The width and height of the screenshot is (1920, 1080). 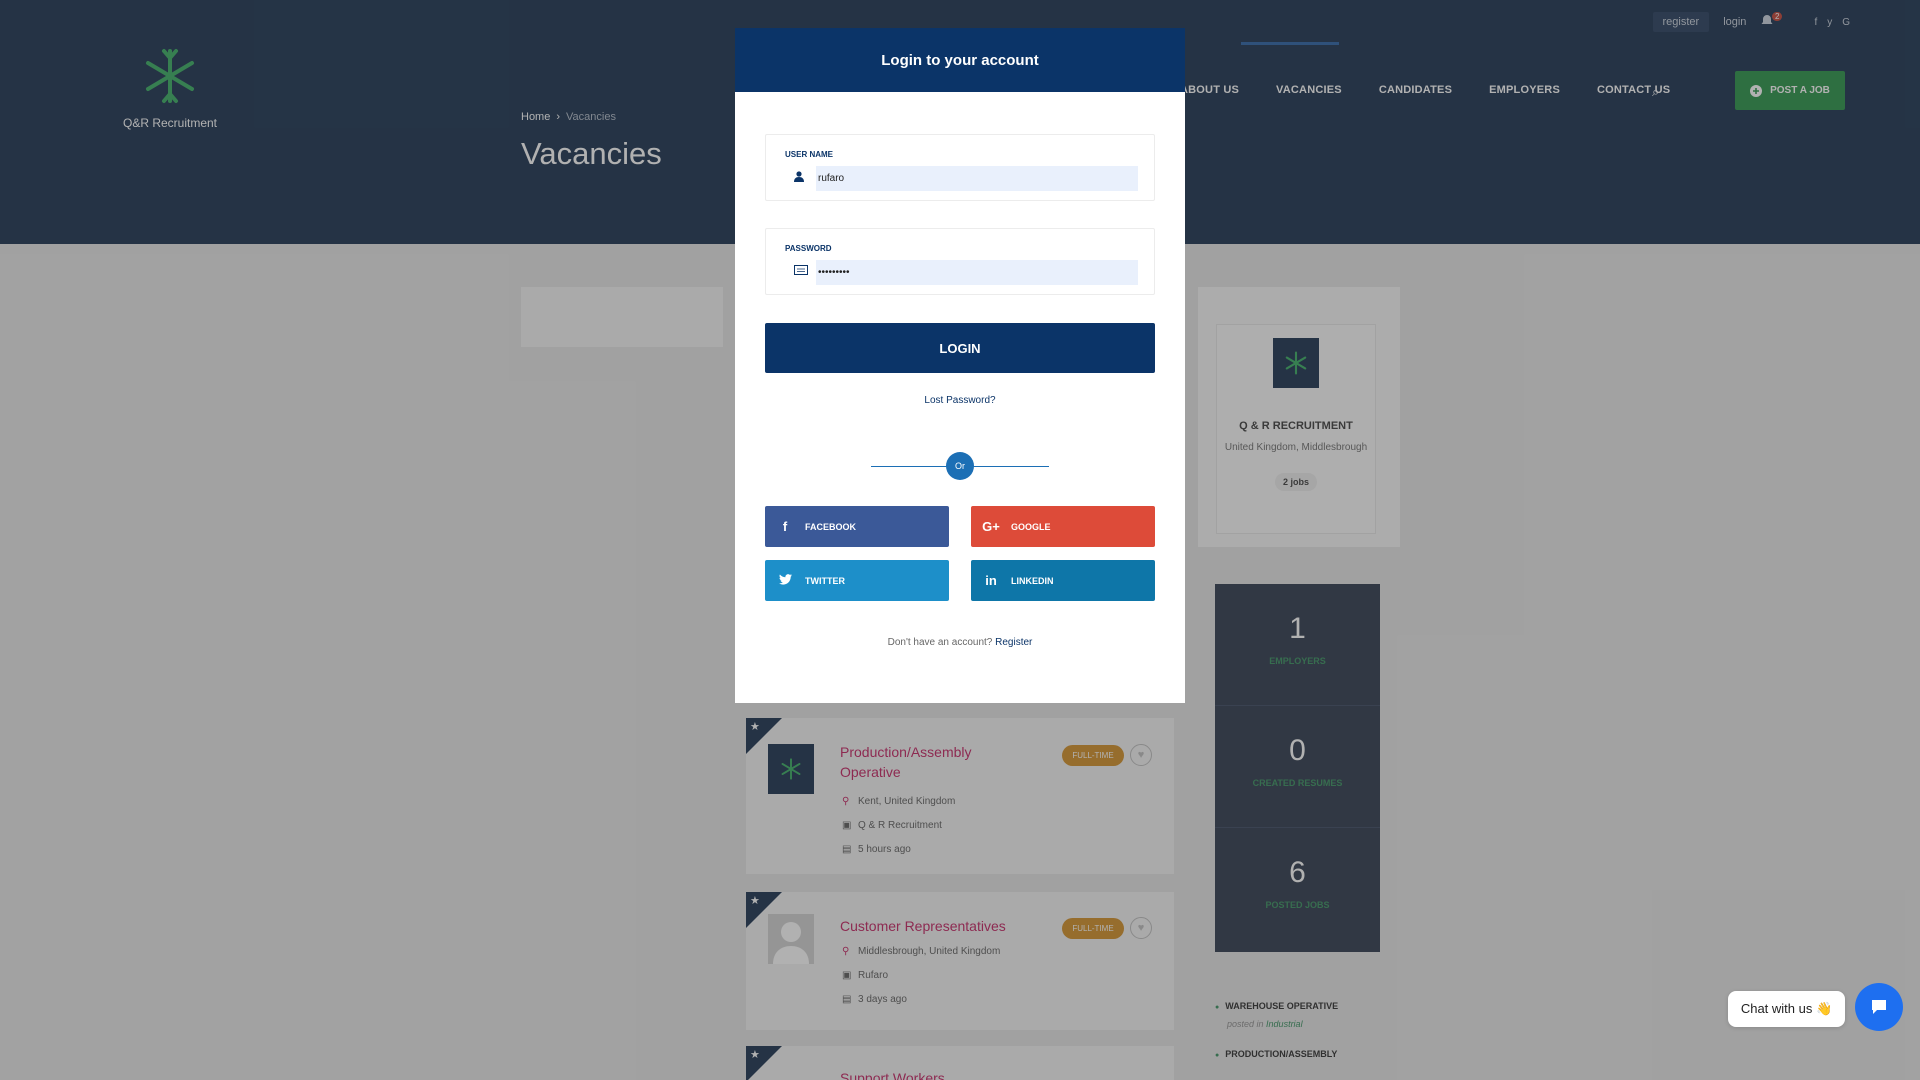 I want to click on facebook-login-button: f FACEBOOK, so click(x=857, y=526).